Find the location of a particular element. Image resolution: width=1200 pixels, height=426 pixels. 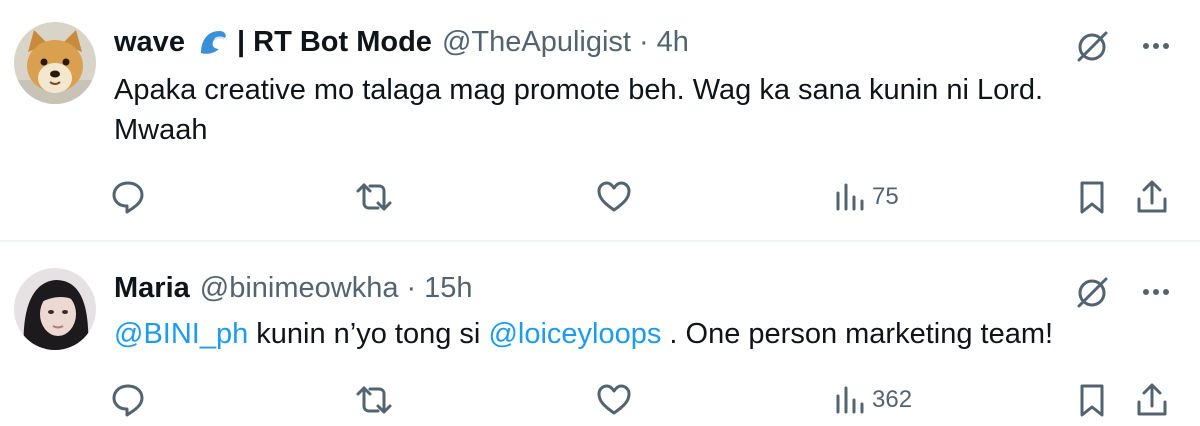

tweet-header: Maria @binimeowkha · 15h is located at coordinates (293, 288).